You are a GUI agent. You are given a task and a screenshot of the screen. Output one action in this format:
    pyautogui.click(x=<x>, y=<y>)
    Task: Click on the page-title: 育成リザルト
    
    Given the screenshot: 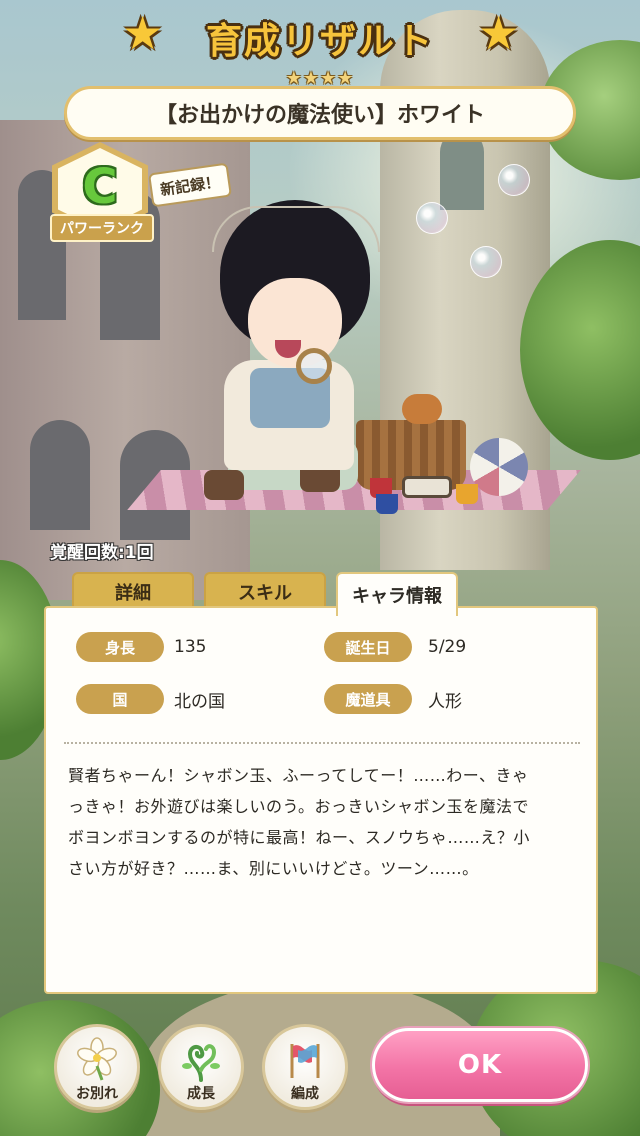 What is the action you would take?
    pyautogui.click(x=319, y=41)
    